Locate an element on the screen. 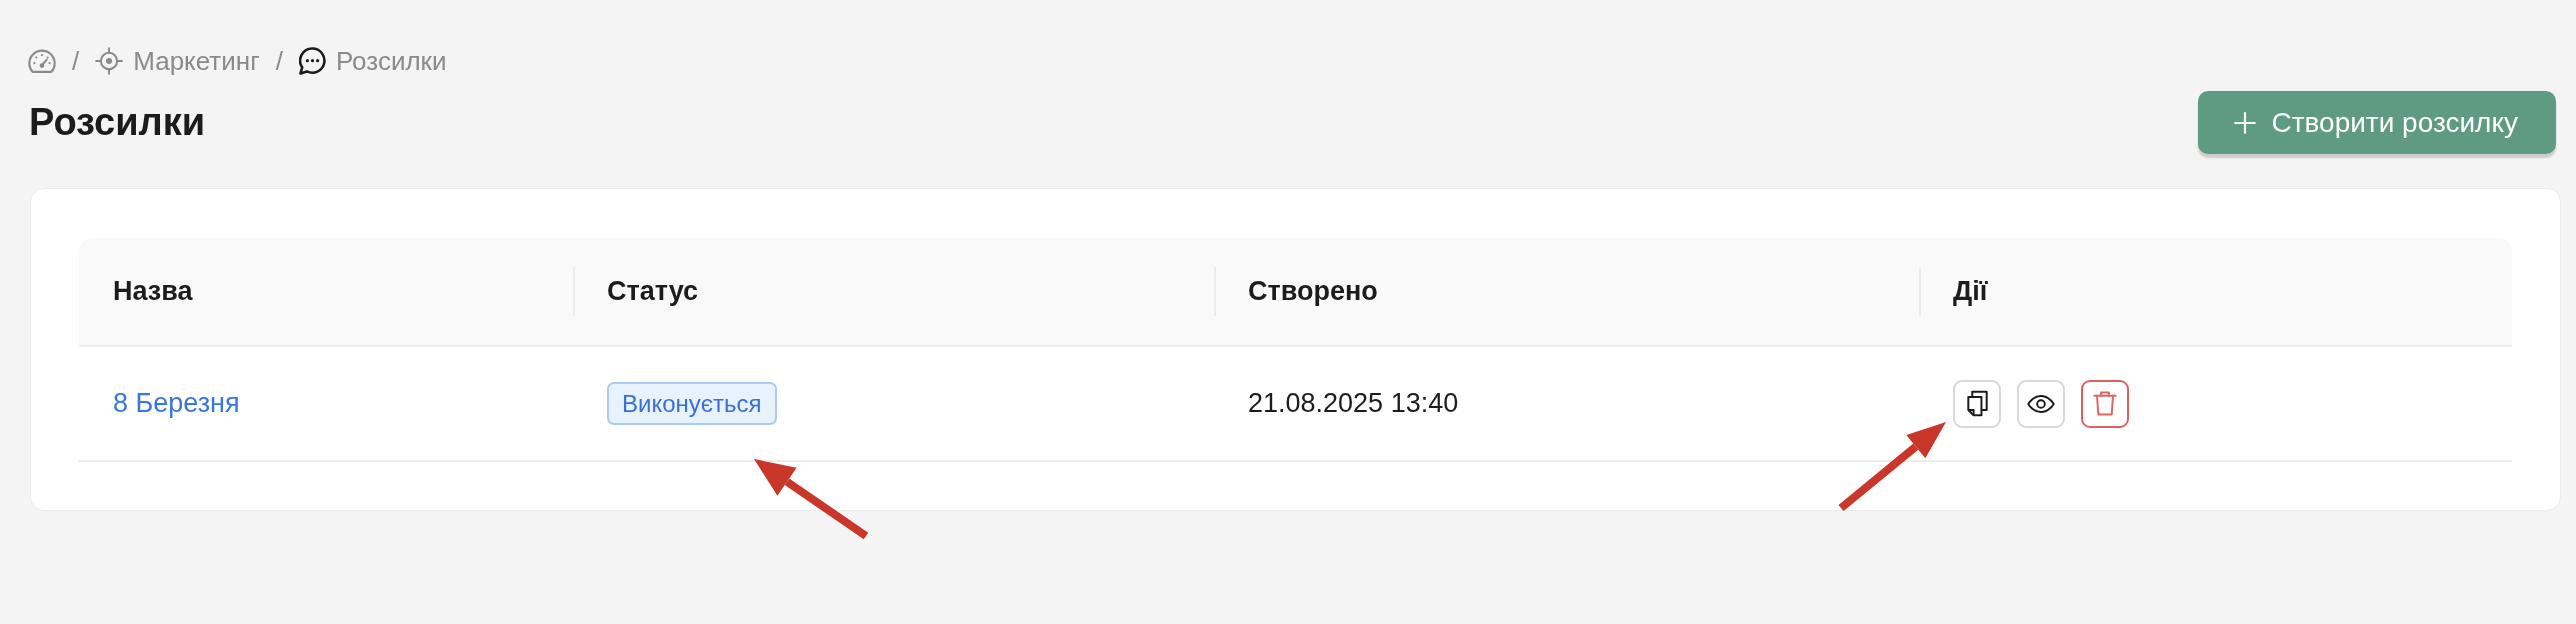 The width and height of the screenshot is (2576, 624). column-header: Назва is located at coordinates (153, 291).